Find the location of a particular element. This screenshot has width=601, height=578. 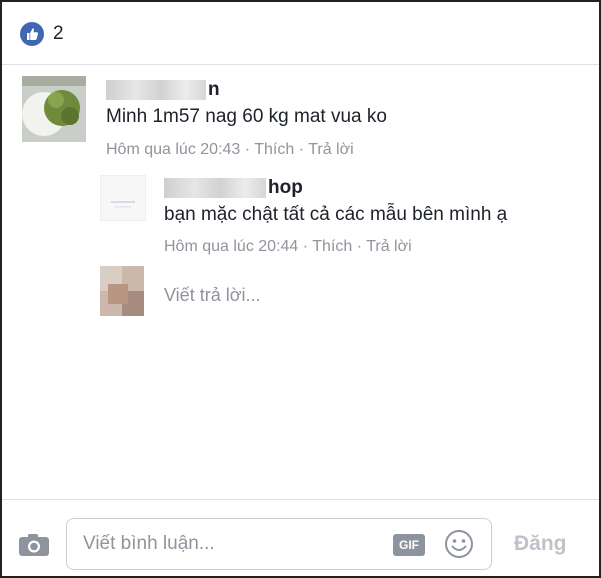

reply-timestamp: Hôm qua lúc 20:44 is located at coordinates (231, 246).